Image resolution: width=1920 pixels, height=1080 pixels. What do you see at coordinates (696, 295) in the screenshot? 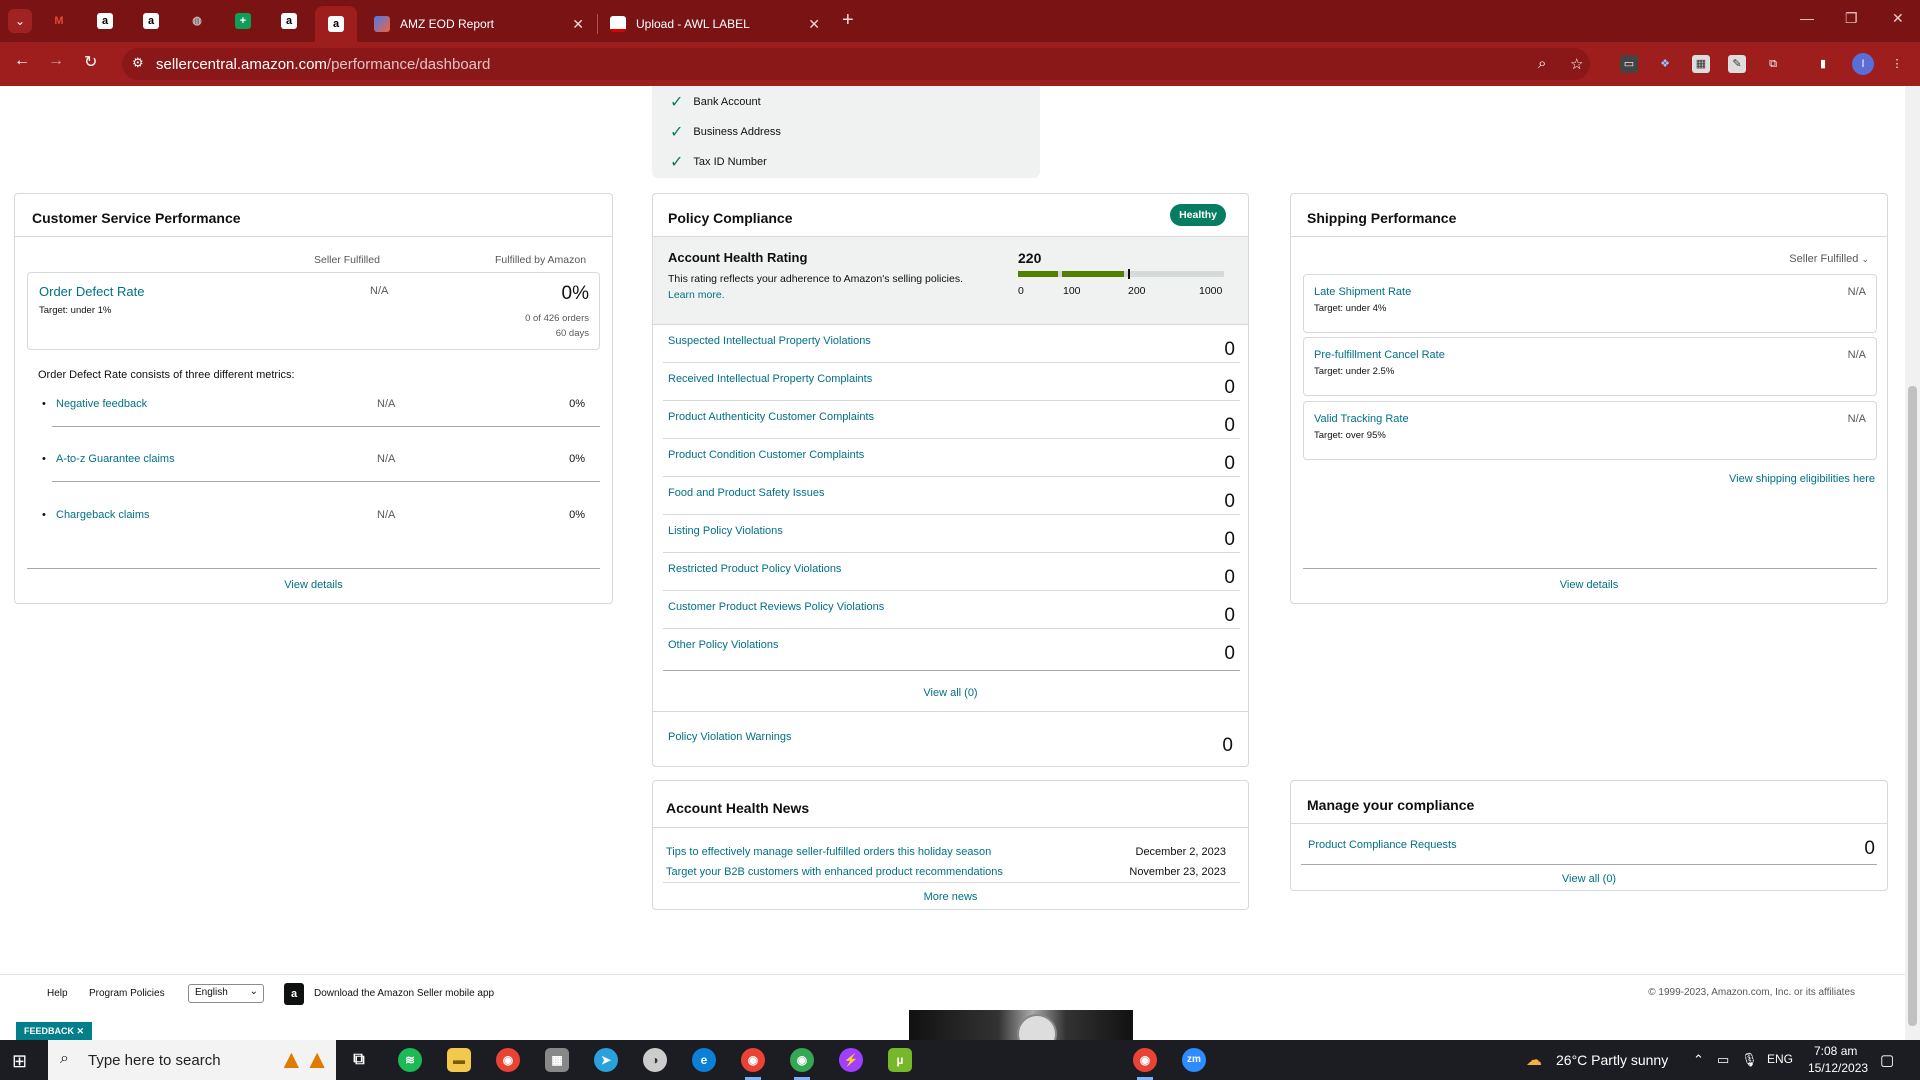
I see `learn-more-link: Learn more.` at bounding box center [696, 295].